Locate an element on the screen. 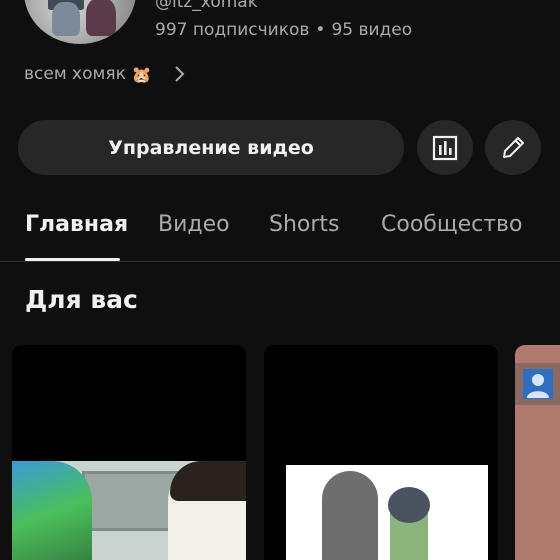 Image resolution: width=560 pixels, height=560 pixels. manage-videos-button: Управление видео is located at coordinates (211, 147).